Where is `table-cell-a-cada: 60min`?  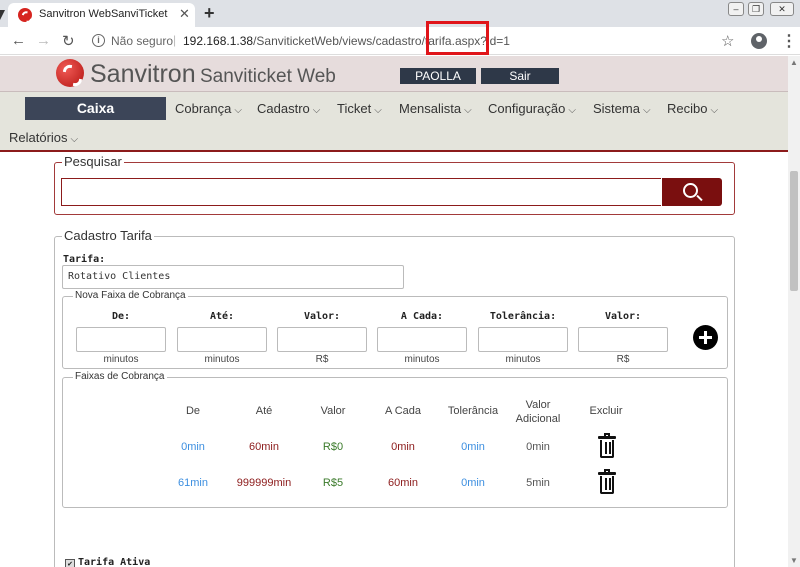
table-cell-a-cada: 60min is located at coordinates (403, 483).